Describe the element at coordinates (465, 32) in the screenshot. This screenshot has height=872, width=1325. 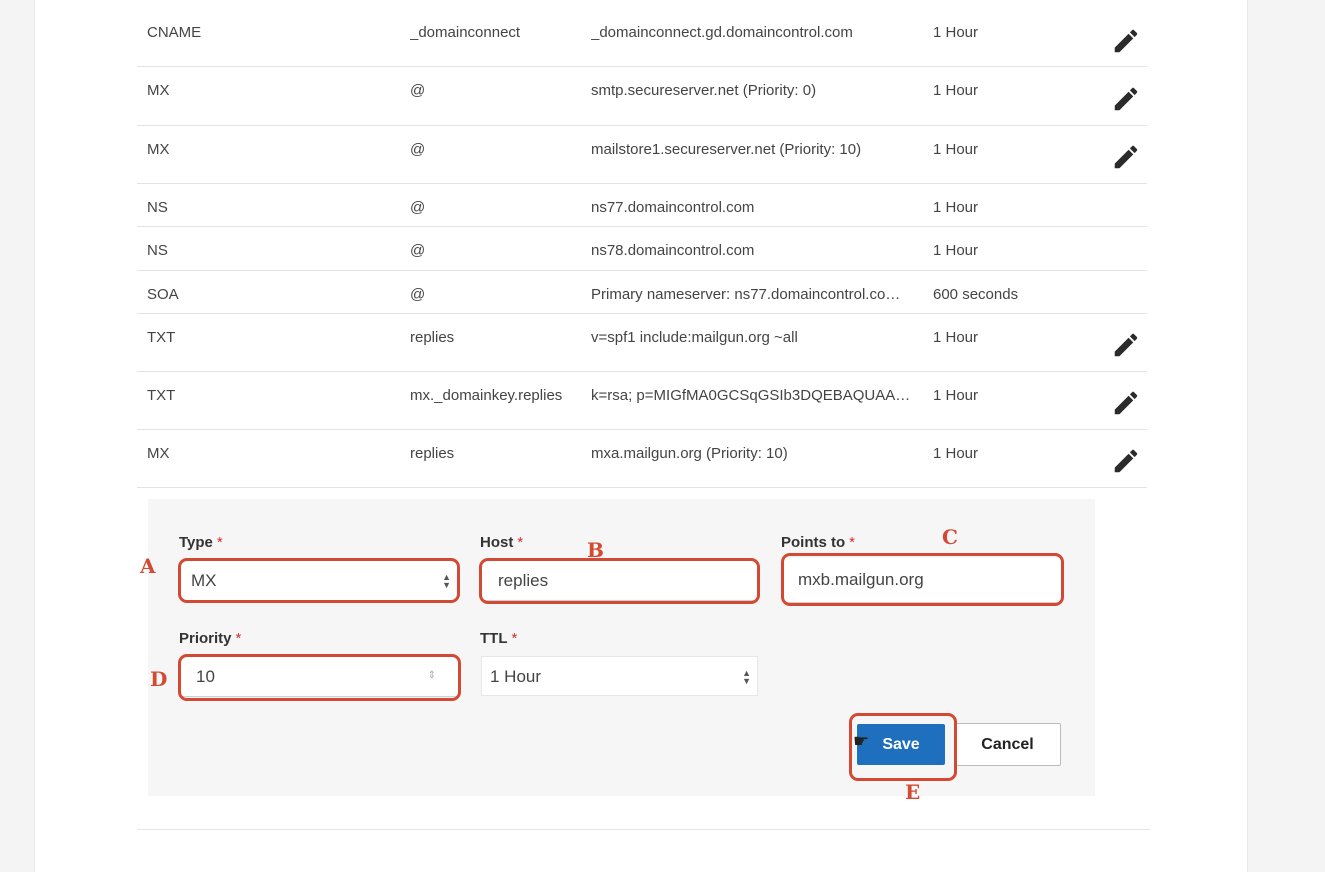
I see `record-name: _domainconnect` at that location.